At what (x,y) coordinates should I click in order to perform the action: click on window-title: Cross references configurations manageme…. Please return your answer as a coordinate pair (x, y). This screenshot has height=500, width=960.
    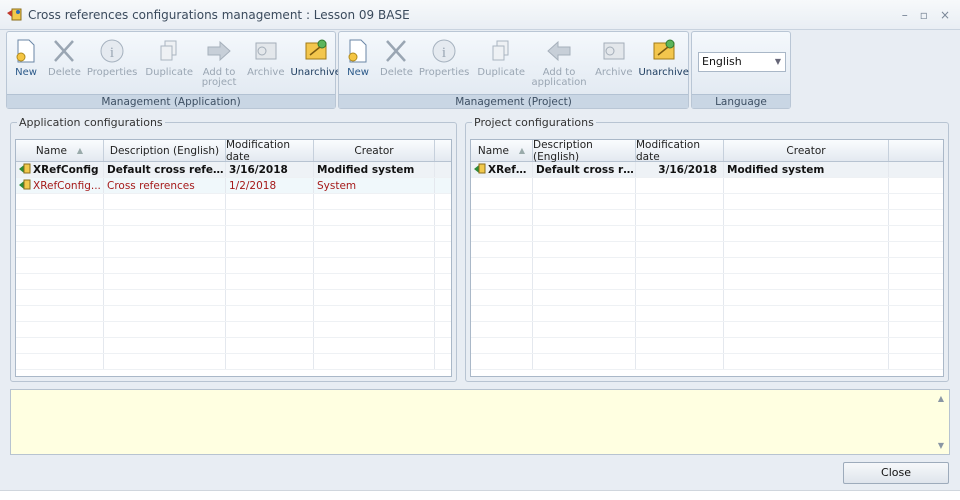
    Looking at the image, I should click on (219, 14).